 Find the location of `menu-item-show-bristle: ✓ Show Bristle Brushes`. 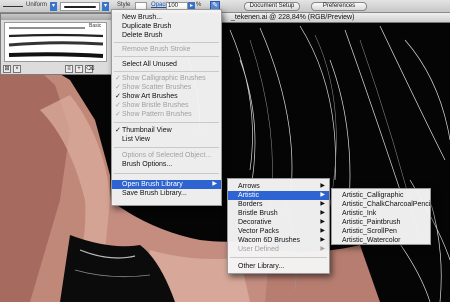

menu-item-show-bristle: ✓ Show Bristle Brushes is located at coordinates (152, 105).